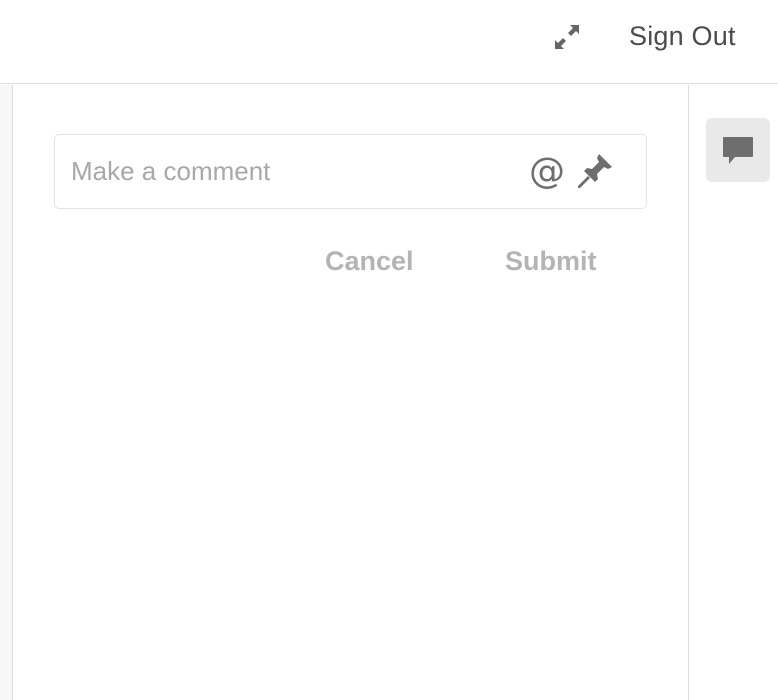 The width and height of the screenshot is (778, 700). What do you see at coordinates (389, 42) in the screenshot?
I see `top-header: Sign Out` at bounding box center [389, 42].